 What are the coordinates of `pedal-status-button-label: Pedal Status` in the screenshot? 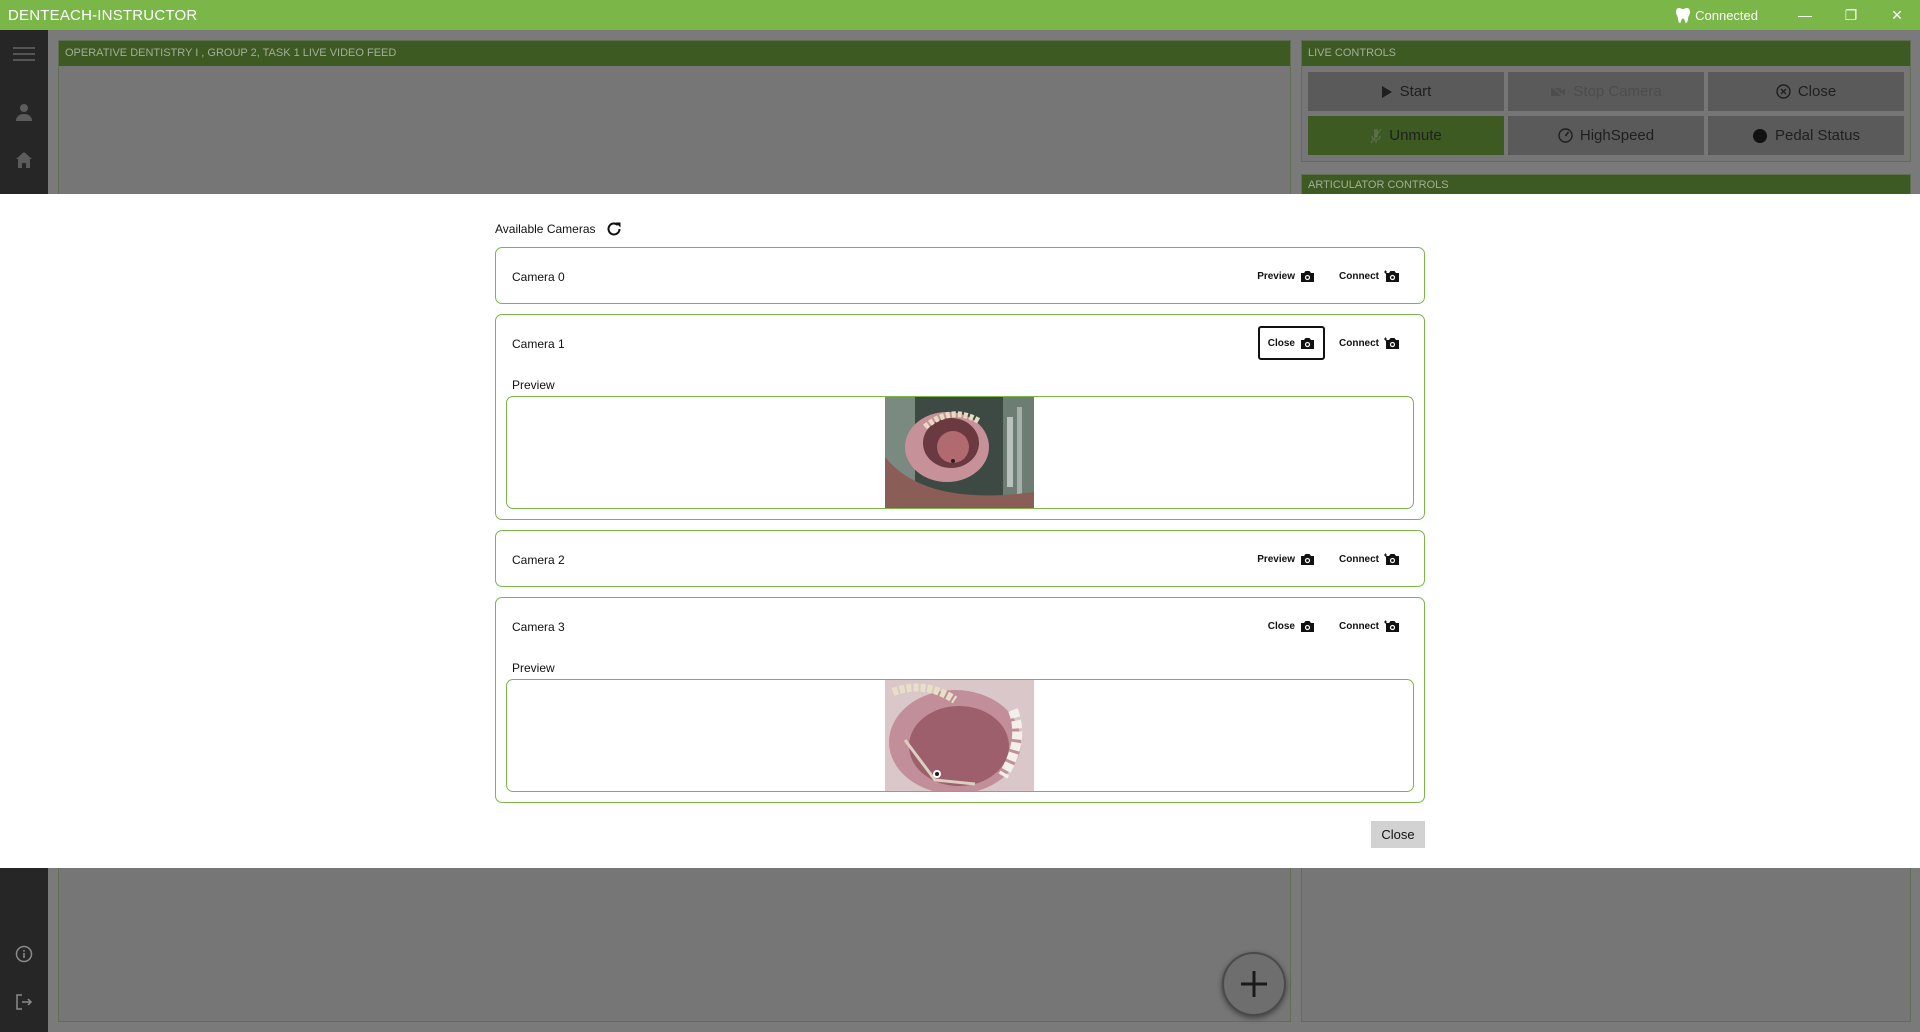 It's located at (1817, 135).